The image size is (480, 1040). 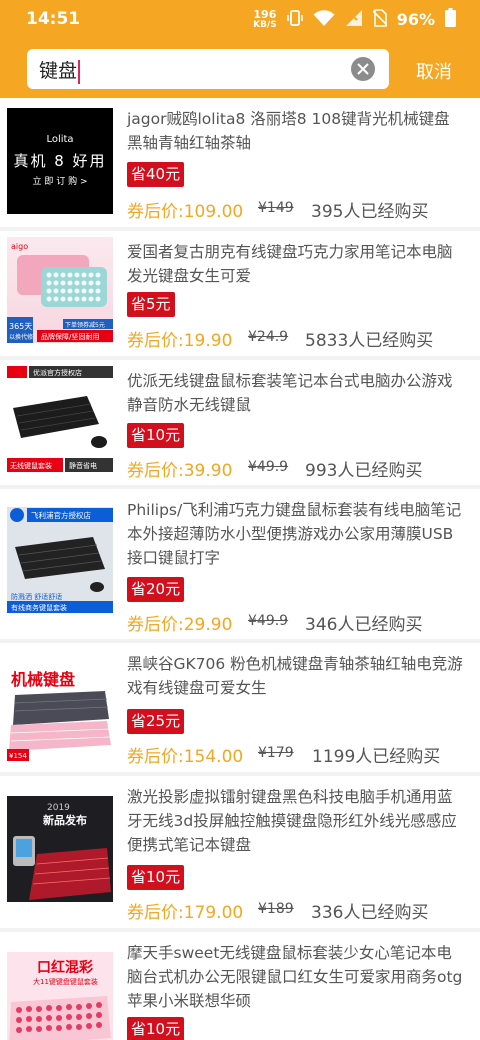 What do you see at coordinates (450, 19) in the screenshot?
I see `battery-icon` at bounding box center [450, 19].